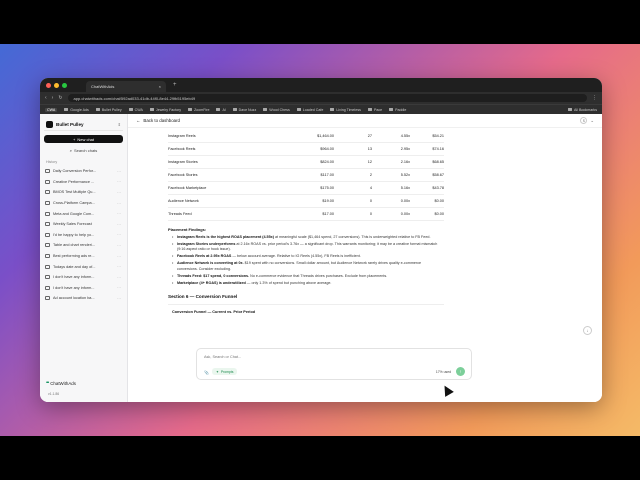 Image resolution: width=640 pixels, height=480 pixels. I want to click on history-item: Table and chart renderi... ···, so click(83, 245).